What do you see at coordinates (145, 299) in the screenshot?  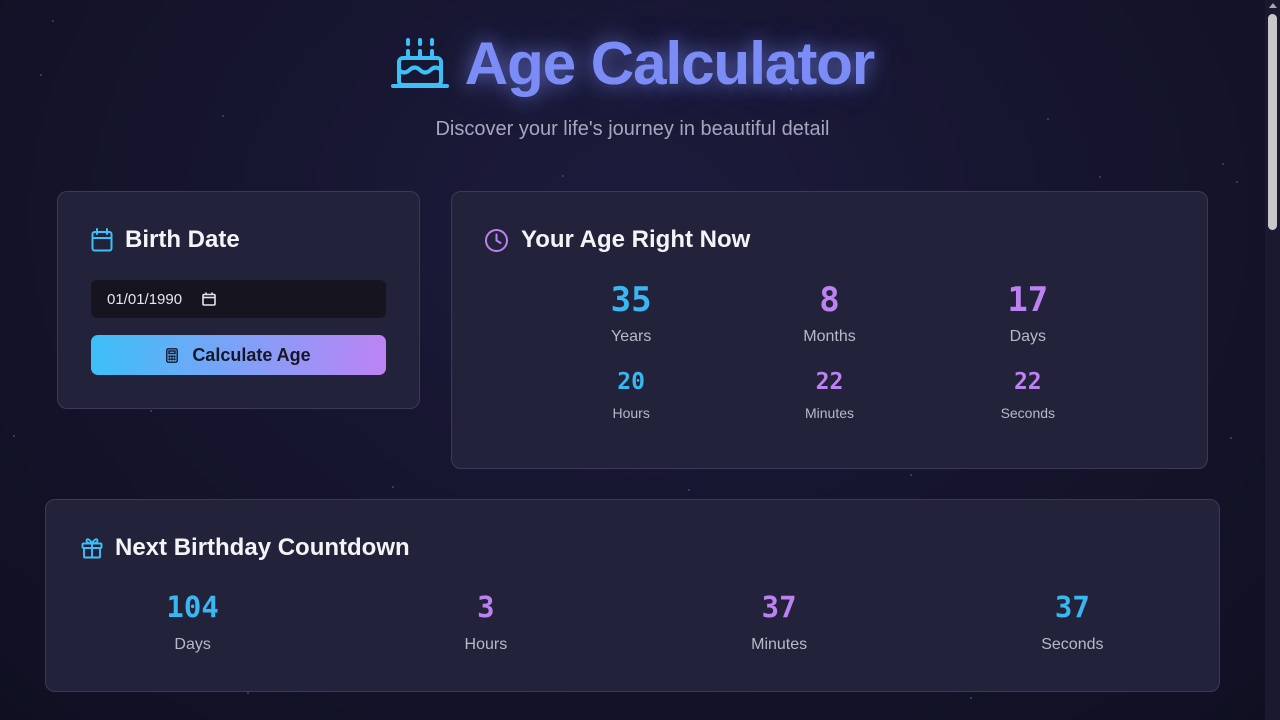 I see `birth-date-value: 01/01/1990` at bounding box center [145, 299].